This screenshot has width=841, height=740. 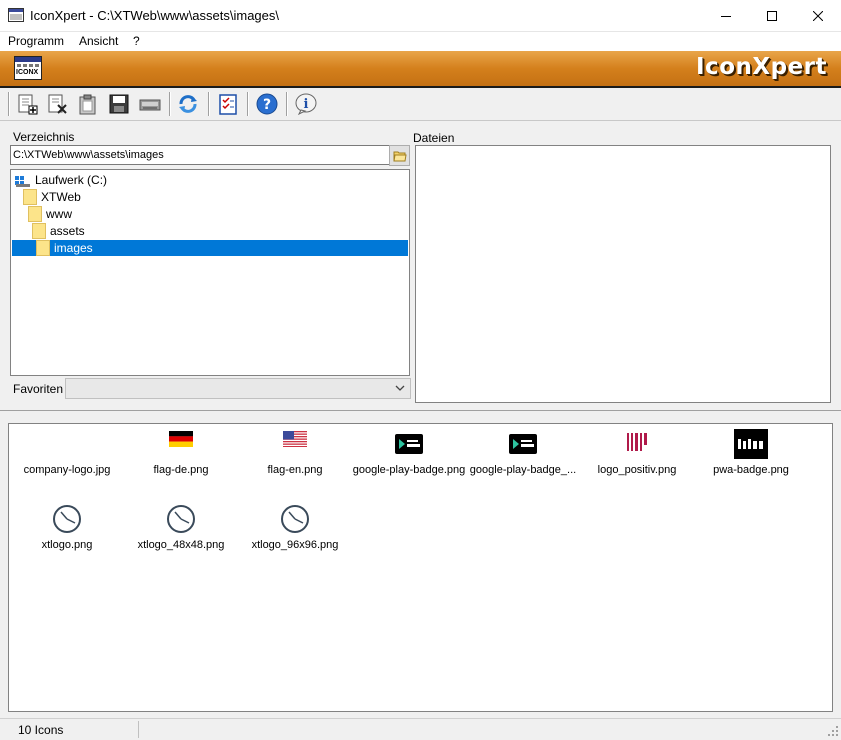 I want to click on icon-item: xtlogo.png, so click(x=67, y=532).